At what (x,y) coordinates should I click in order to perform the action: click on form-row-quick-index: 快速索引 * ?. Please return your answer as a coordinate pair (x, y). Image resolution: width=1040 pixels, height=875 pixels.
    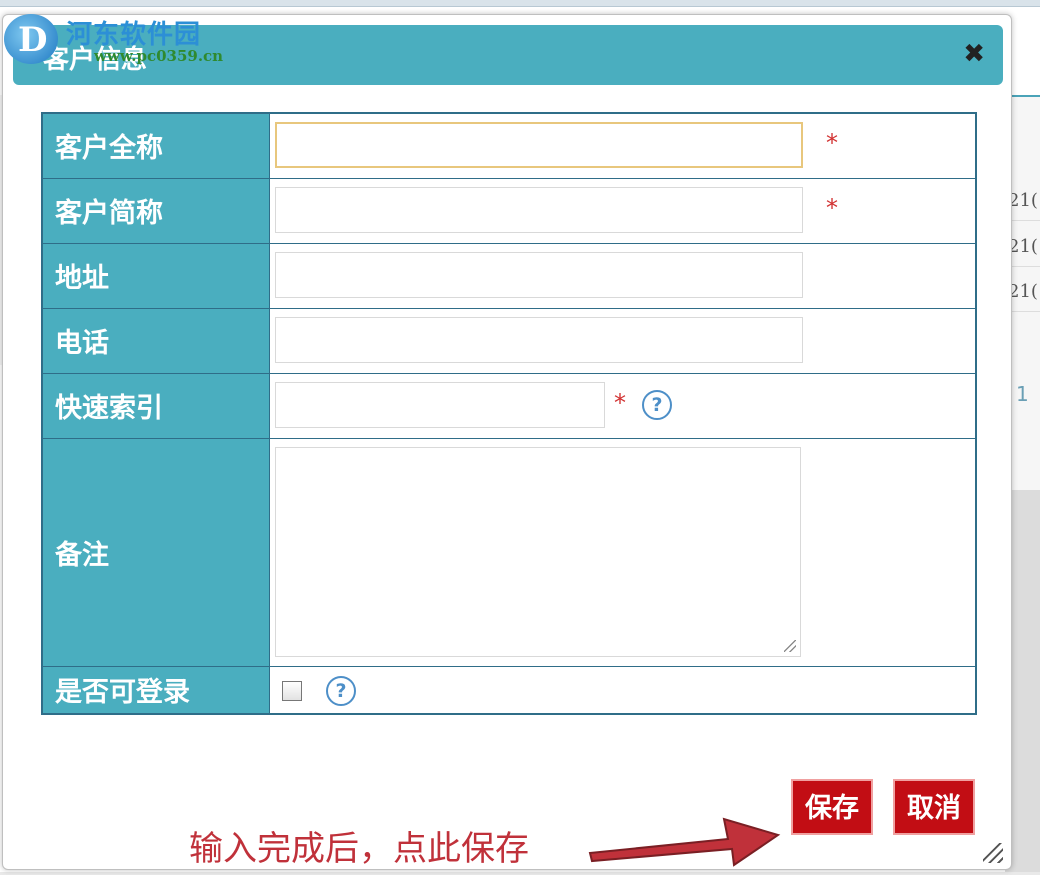
    Looking at the image, I should click on (509, 405).